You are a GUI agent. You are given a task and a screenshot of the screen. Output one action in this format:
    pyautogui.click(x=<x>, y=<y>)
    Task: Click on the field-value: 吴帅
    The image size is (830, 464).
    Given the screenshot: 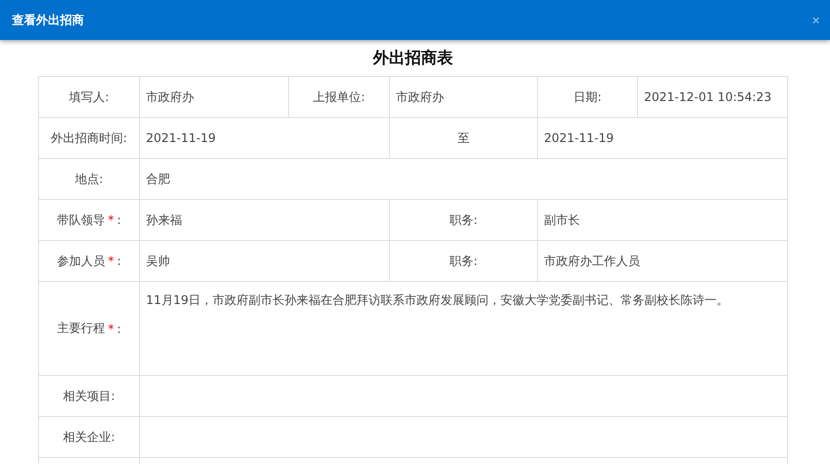 What is the action you would take?
    pyautogui.click(x=158, y=261)
    